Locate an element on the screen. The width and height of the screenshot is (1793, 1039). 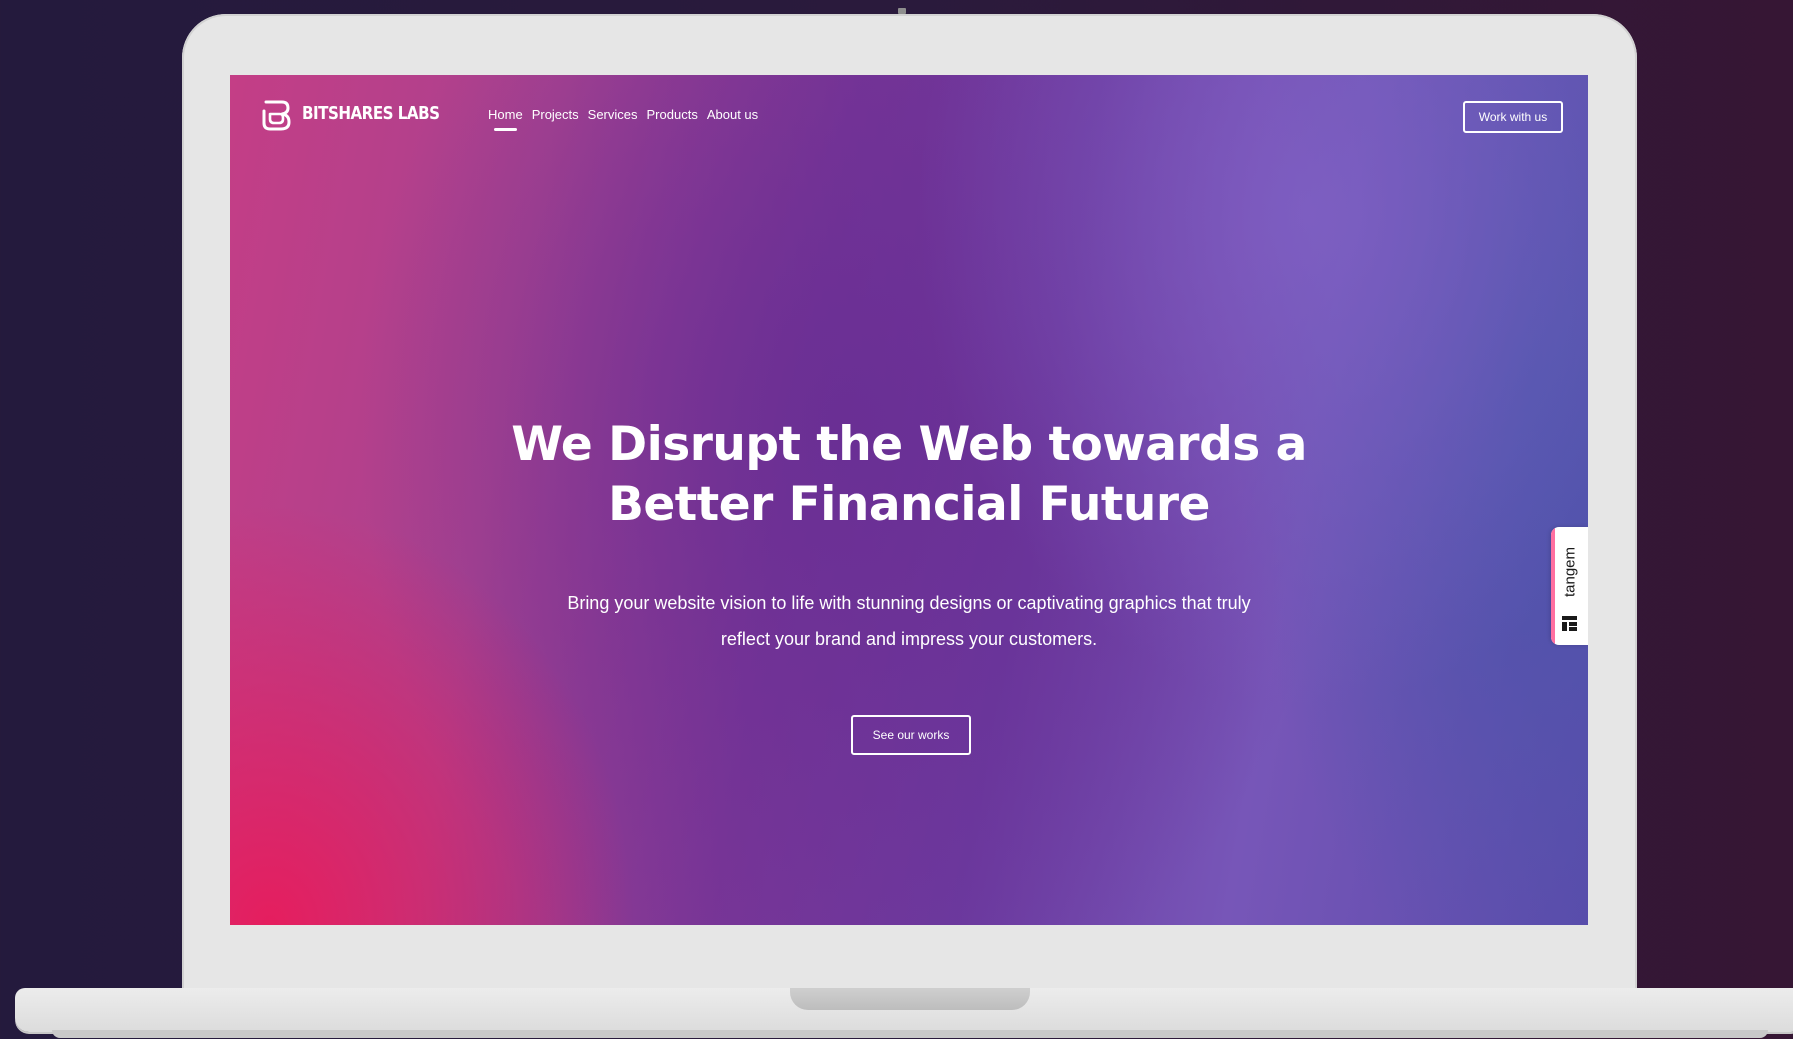
laptop-base-edge is located at coordinates (910, 1034).